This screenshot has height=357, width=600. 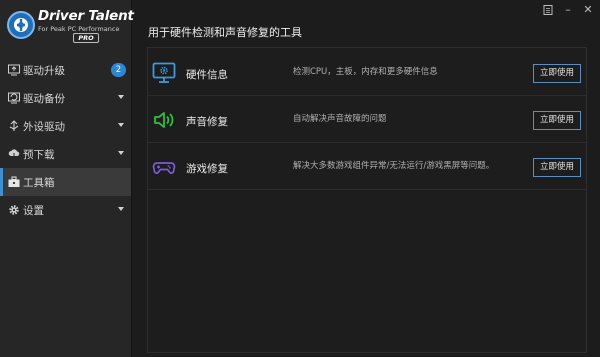 I want to click on minimize-button: –, so click(x=568, y=10).